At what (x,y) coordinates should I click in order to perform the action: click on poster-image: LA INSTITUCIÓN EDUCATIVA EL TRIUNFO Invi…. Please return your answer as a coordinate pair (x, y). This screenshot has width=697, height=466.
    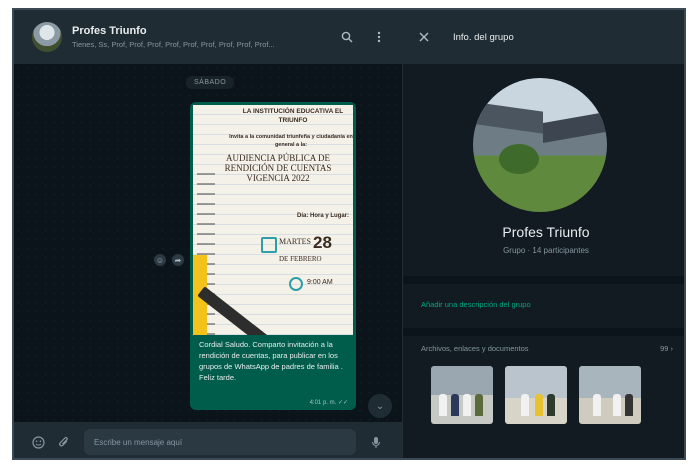
    Looking at the image, I should click on (273, 220).